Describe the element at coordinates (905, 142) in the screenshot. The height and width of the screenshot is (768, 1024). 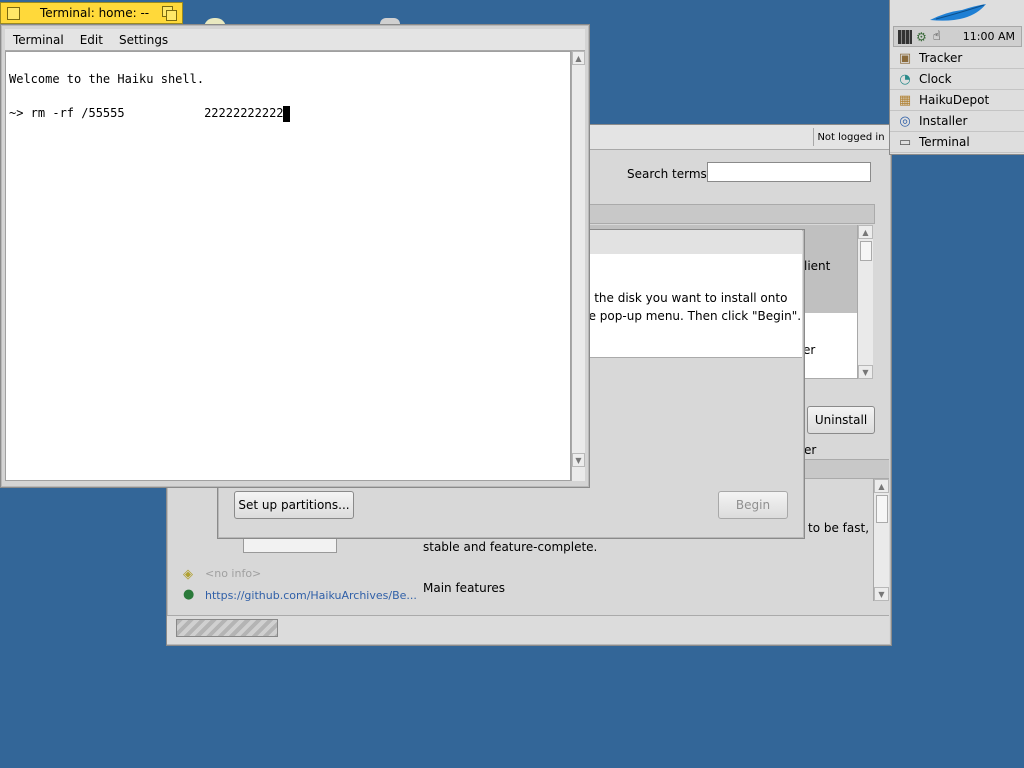
I see `terminal-icon: ▭` at that location.